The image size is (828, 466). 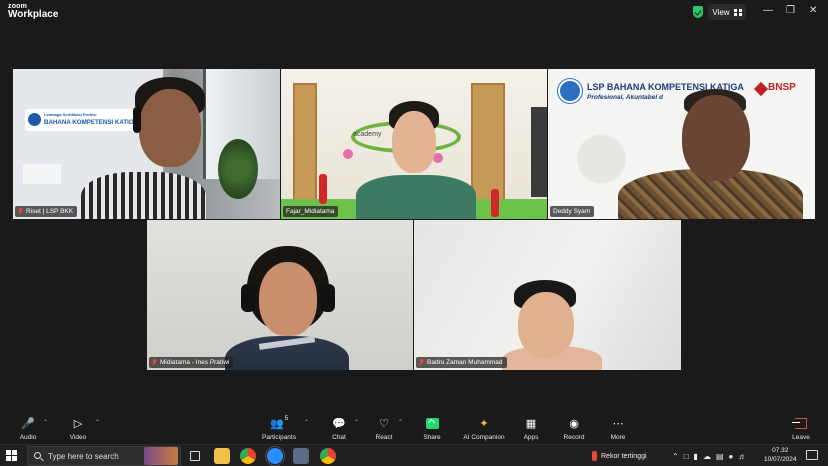 I want to click on task-view-icon, so click(x=195, y=456).